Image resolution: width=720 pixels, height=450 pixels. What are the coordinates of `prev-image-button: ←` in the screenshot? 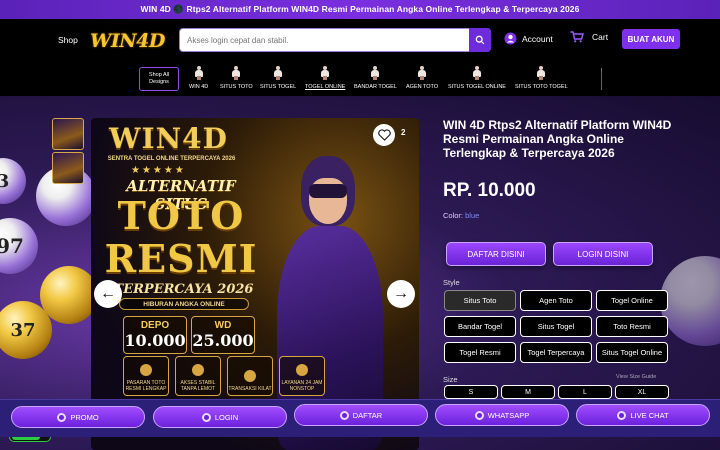 It's located at (108, 294).